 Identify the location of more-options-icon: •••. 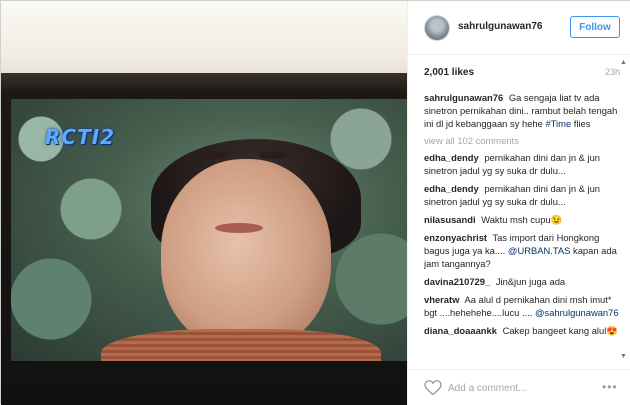
(610, 387).